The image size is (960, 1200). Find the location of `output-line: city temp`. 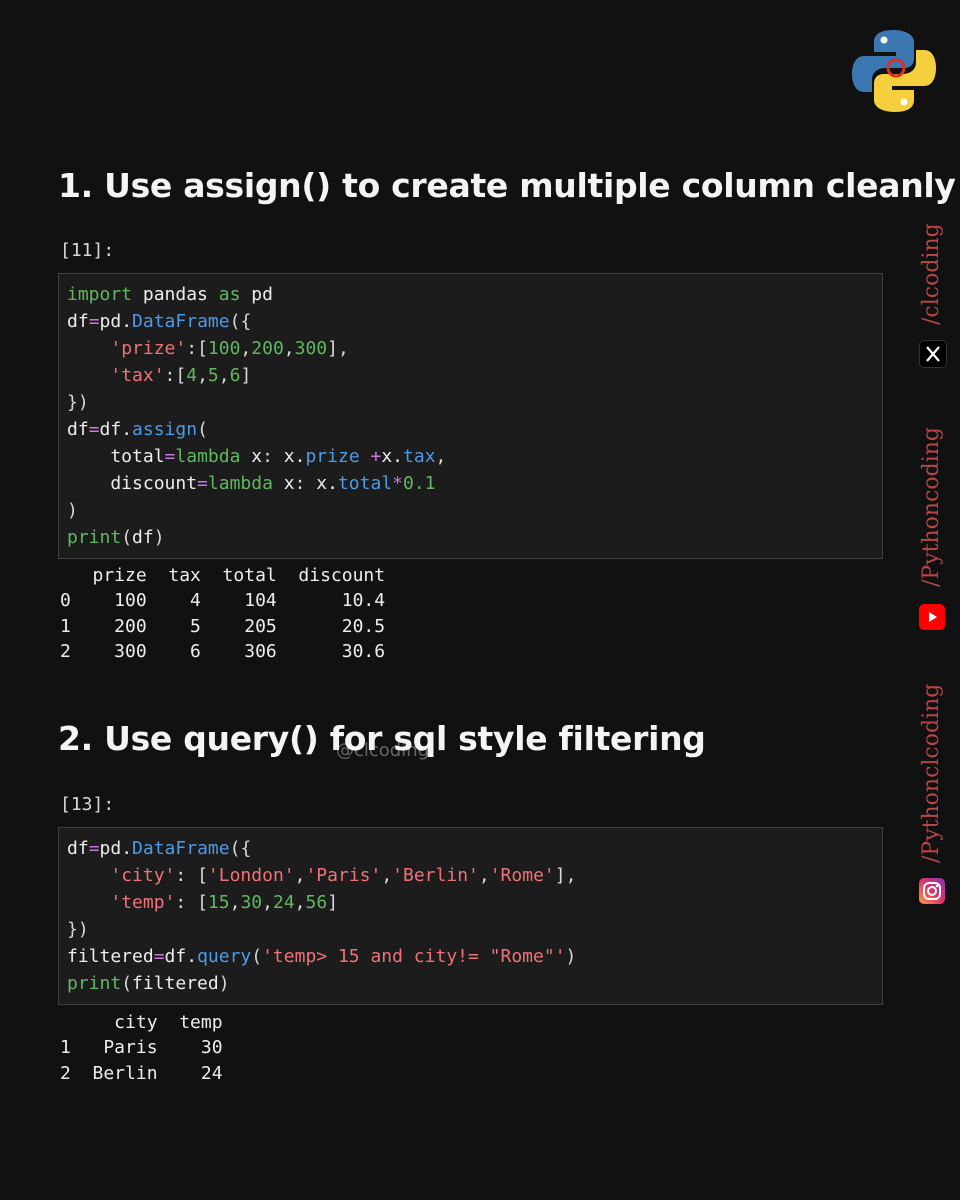

output-line: city temp is located at coordinates (141, 1022).